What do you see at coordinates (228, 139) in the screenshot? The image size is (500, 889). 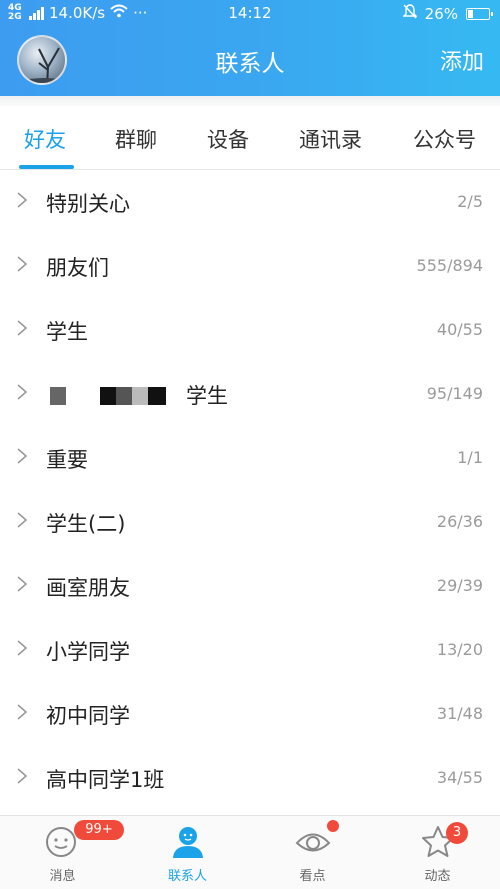 I see `tab-devices: 设备` at bounding box center [228, 139].